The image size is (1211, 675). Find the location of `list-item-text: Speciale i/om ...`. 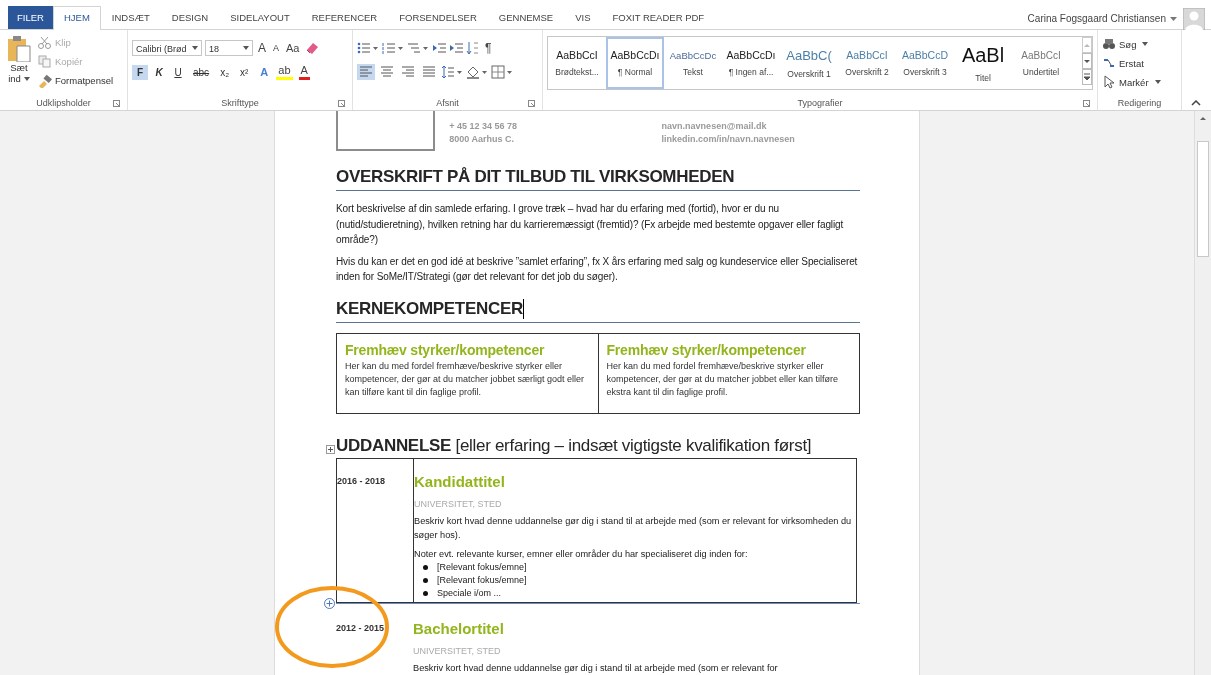

list-item-text: Speciale i/om ... is located at coordinates (469, 593).